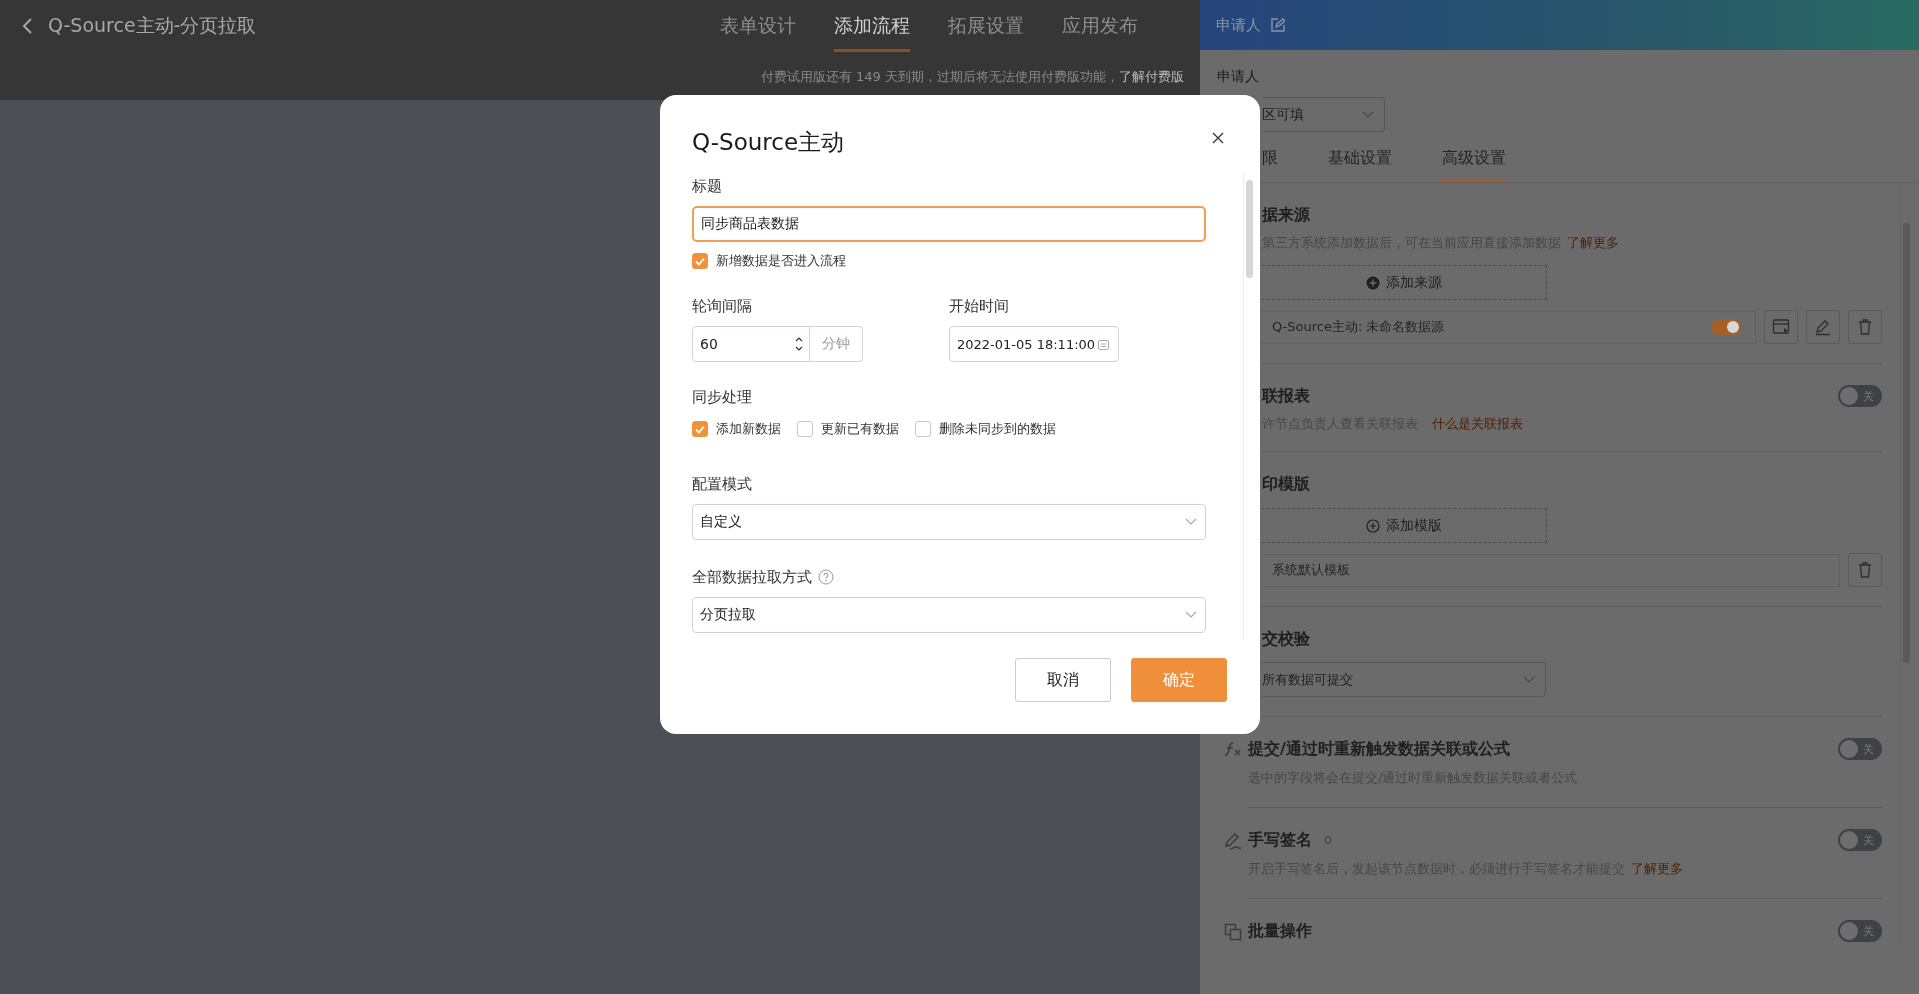 This screenshot has width=1919, height=994. I want to click on settings-tab: 限, so click(1270, 165).